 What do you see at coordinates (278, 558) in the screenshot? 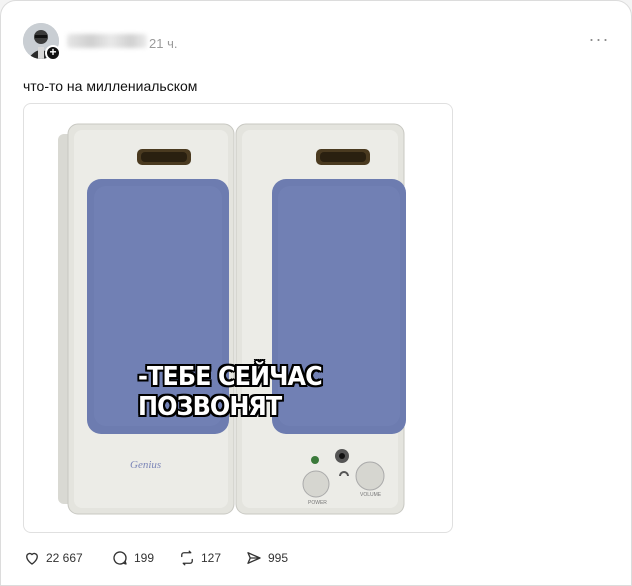
I see `share-count: 995` at bounding box center [278, 558].